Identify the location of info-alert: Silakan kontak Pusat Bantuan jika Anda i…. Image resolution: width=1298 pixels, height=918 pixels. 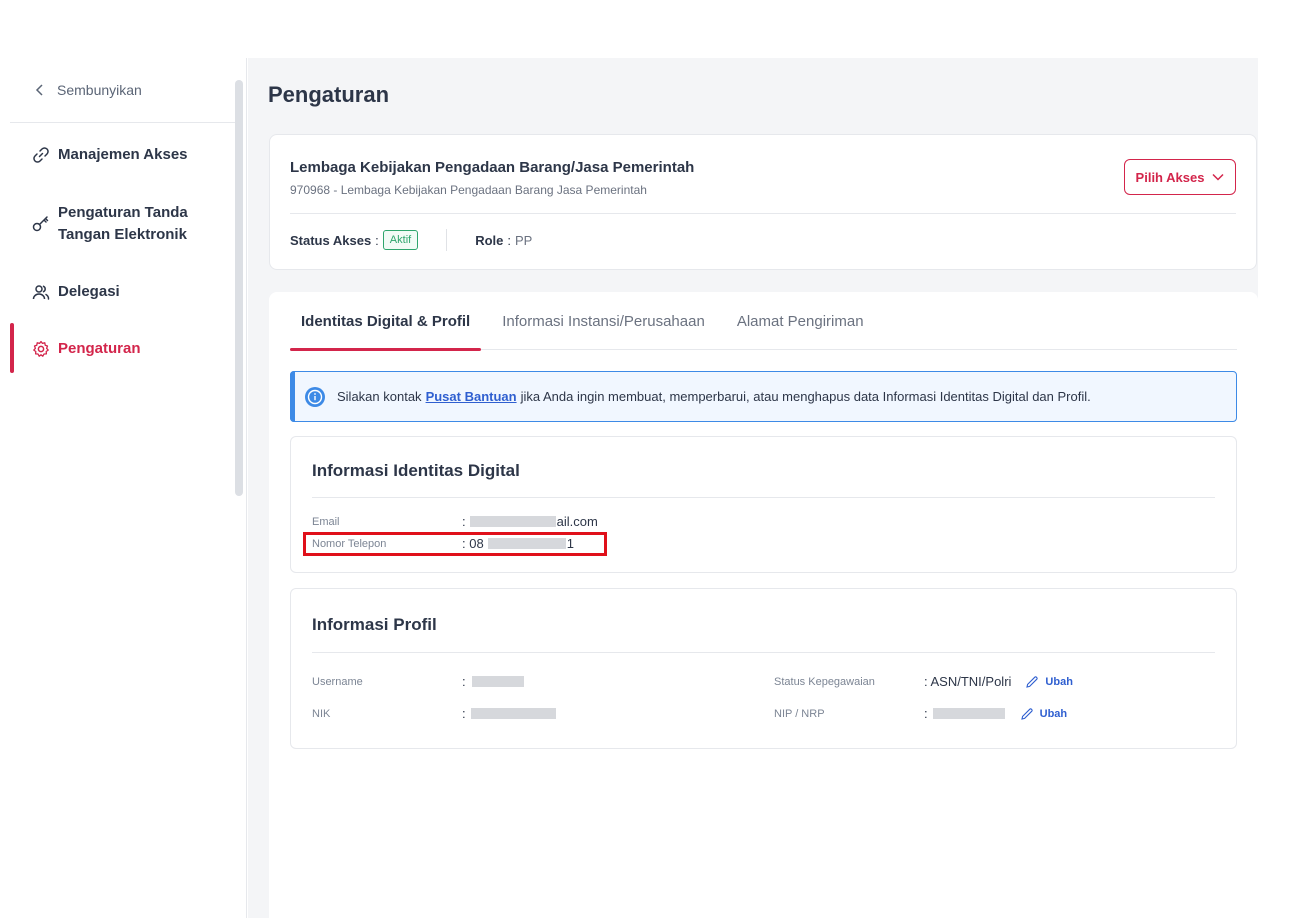
(763, 396).